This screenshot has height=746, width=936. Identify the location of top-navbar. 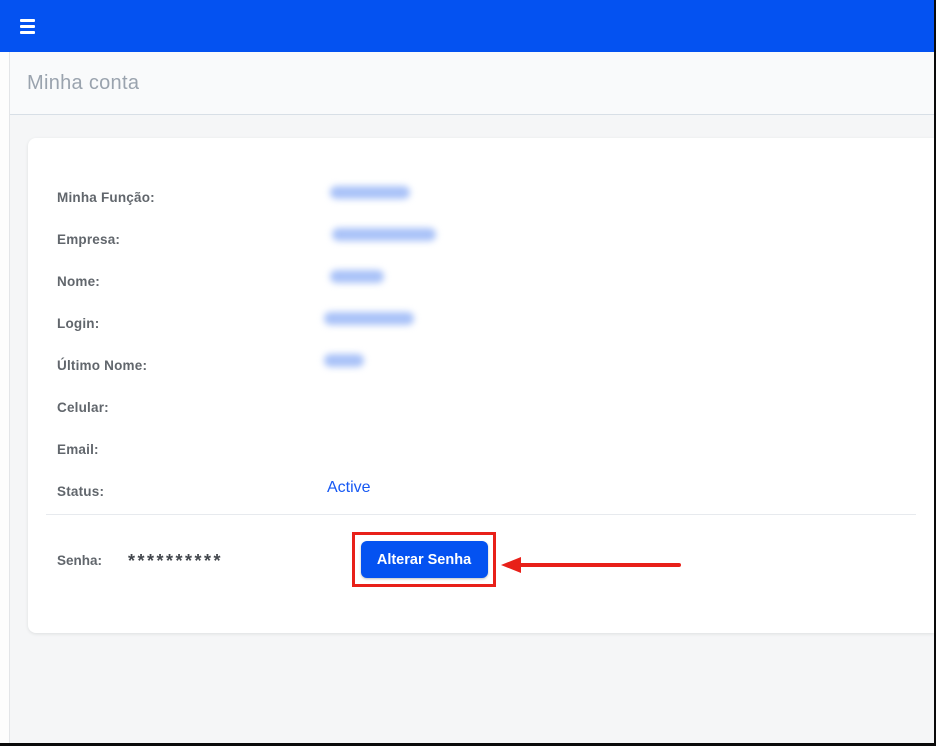
(467, 26).